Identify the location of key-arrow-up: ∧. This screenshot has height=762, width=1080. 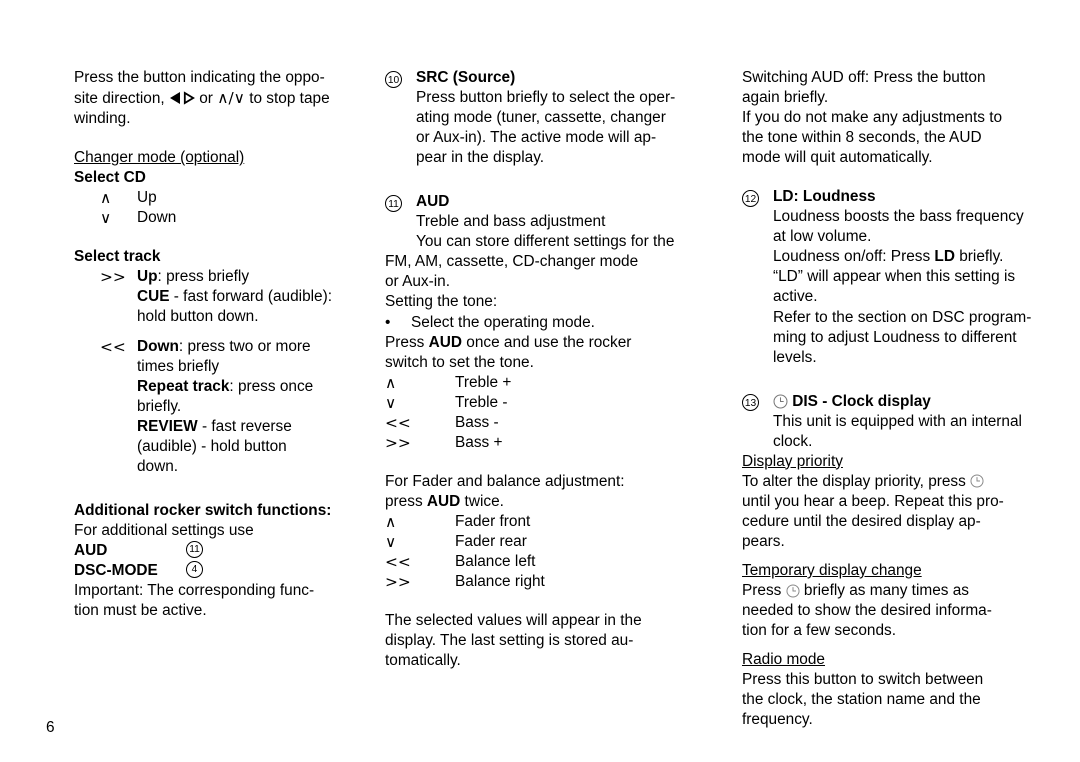
(106, 198).